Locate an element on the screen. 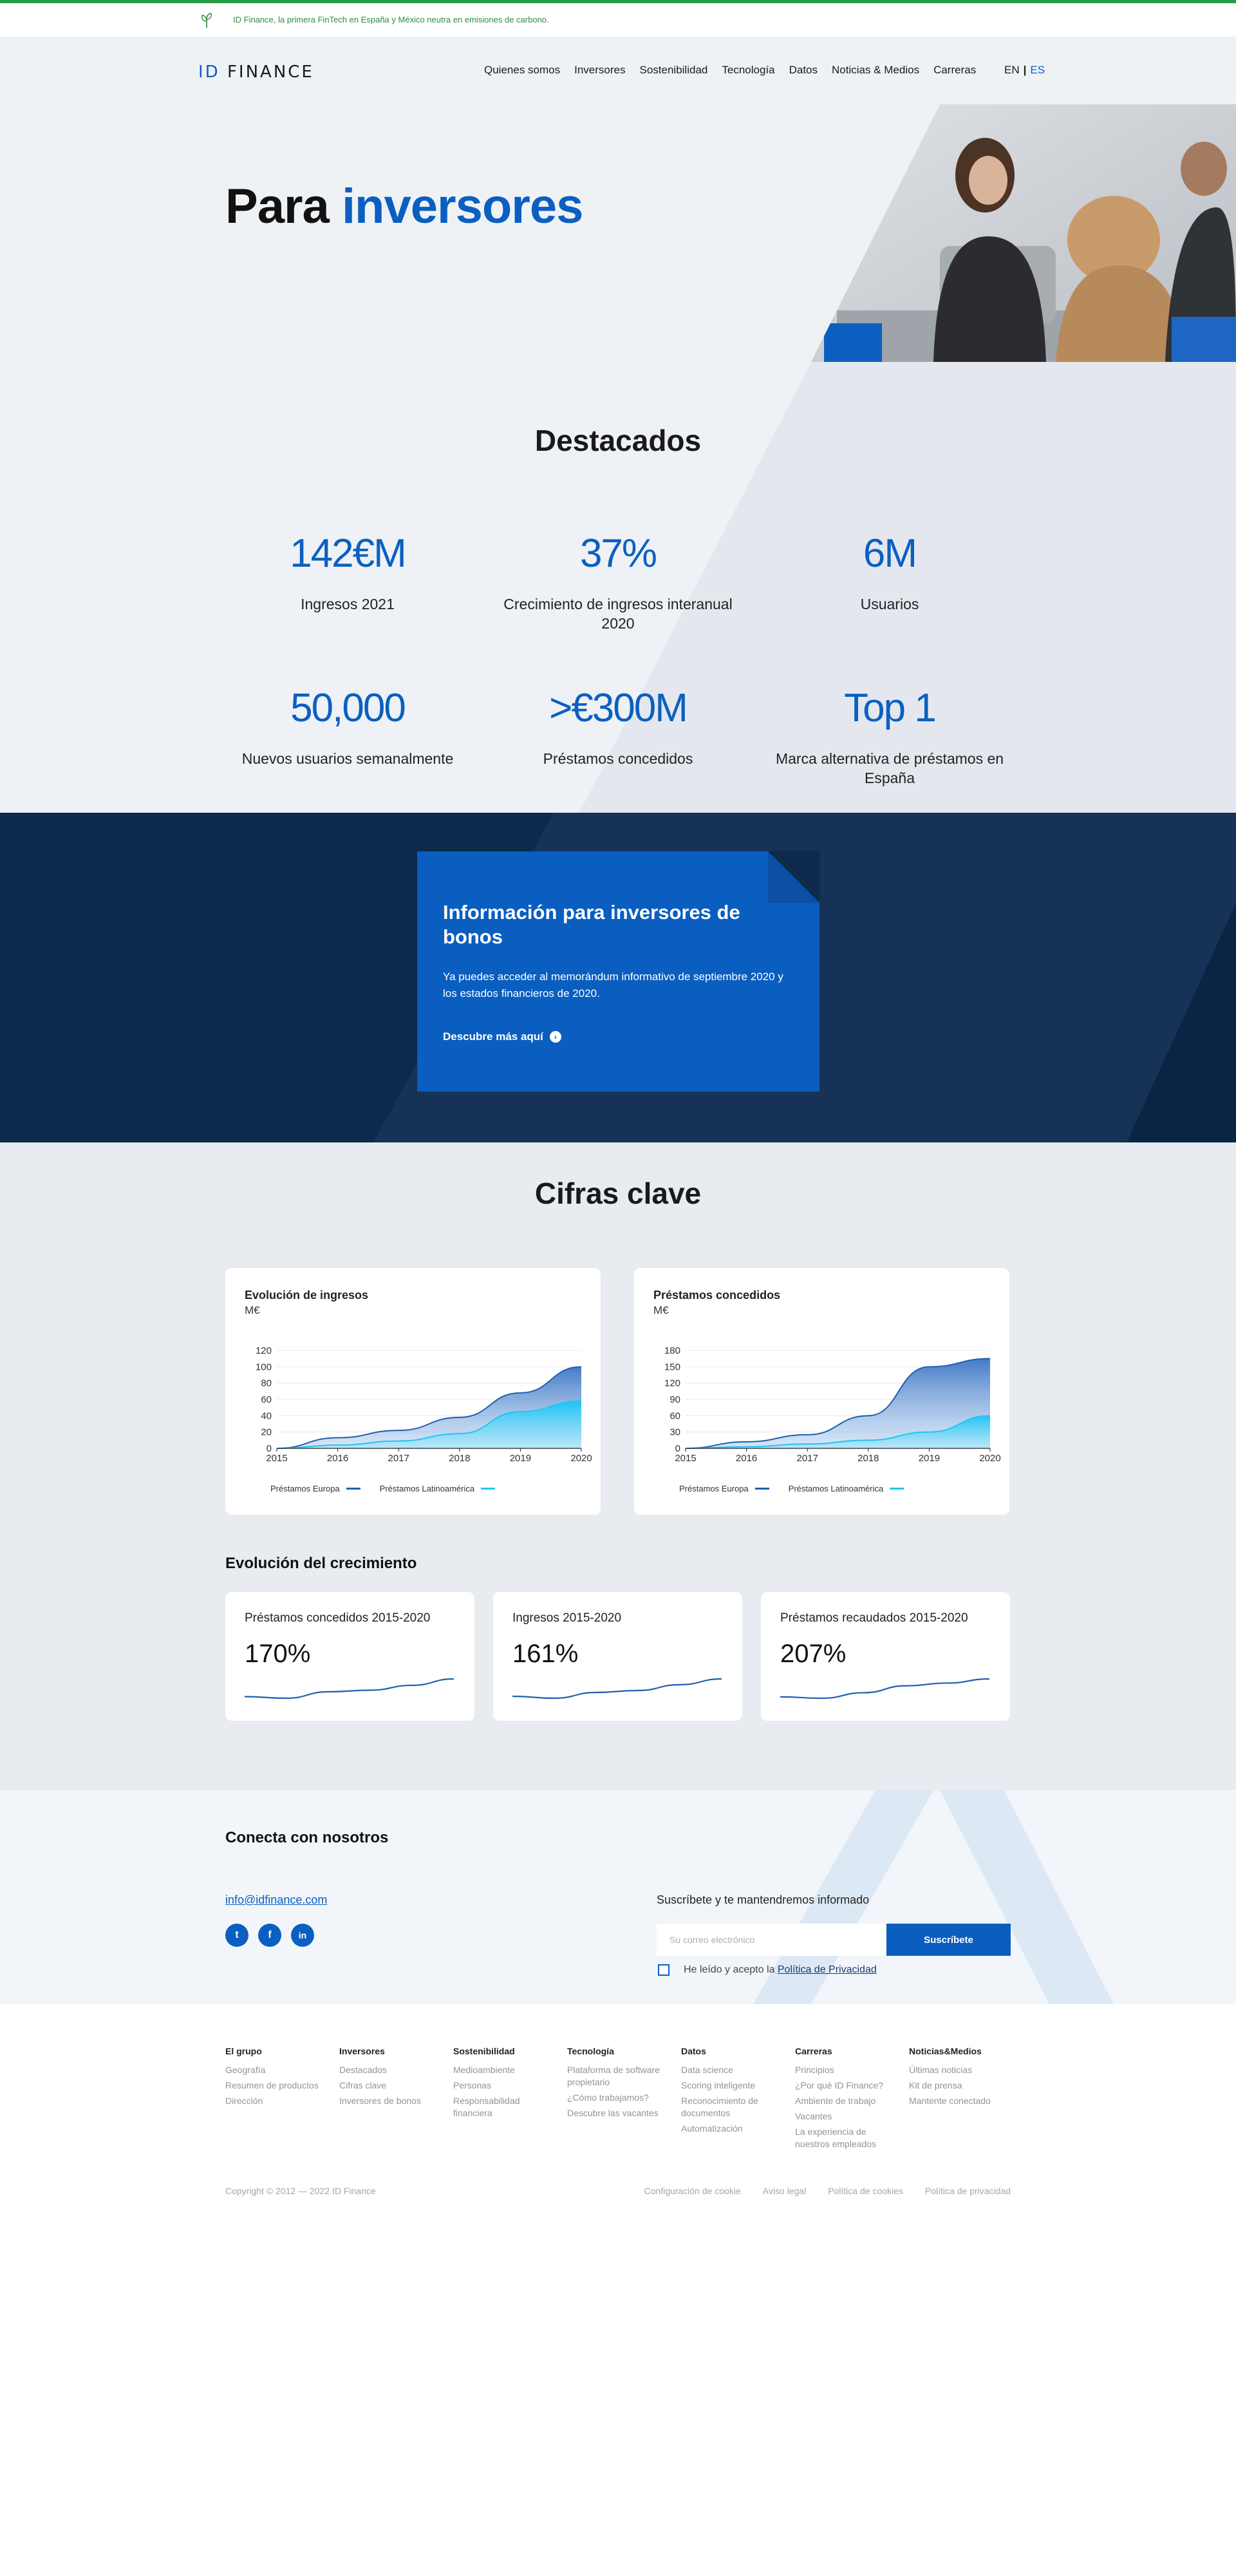  lang-es: ES is located at coordinates (1037, 70).